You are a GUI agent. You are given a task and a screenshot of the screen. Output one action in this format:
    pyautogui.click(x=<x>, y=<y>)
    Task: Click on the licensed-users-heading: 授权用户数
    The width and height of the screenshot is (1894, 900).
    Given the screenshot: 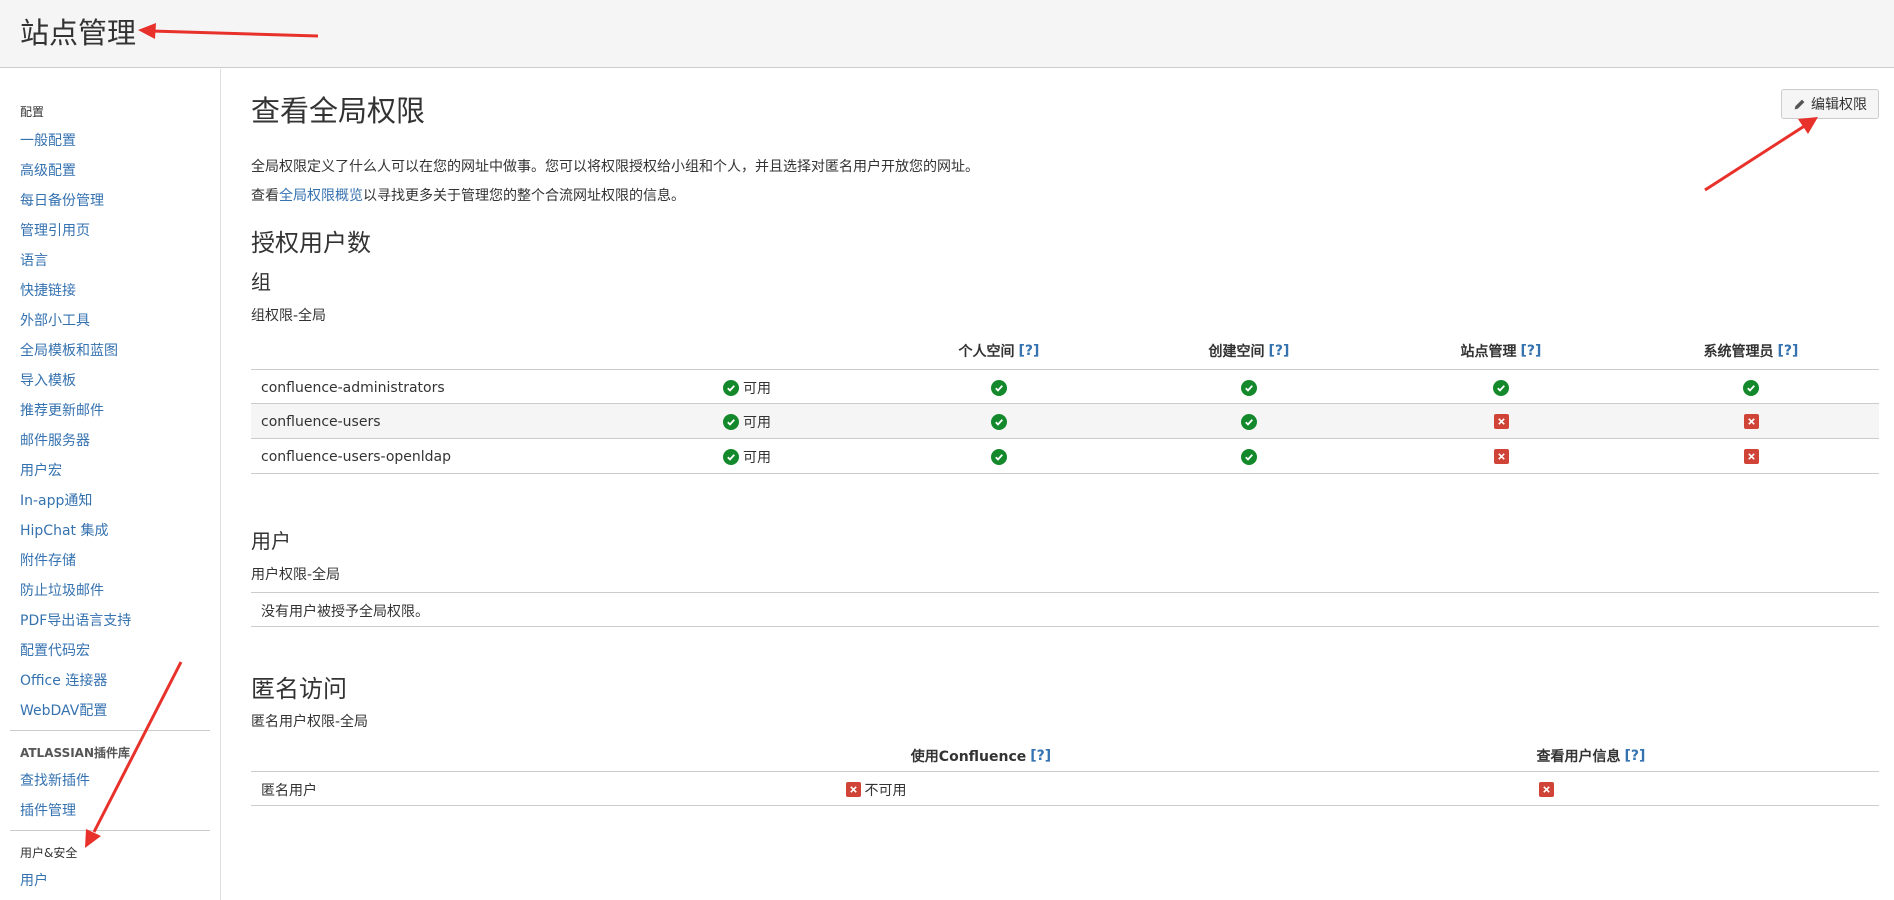 What is the action you would take?
    pyautogui.click(x=311, y=243)
    